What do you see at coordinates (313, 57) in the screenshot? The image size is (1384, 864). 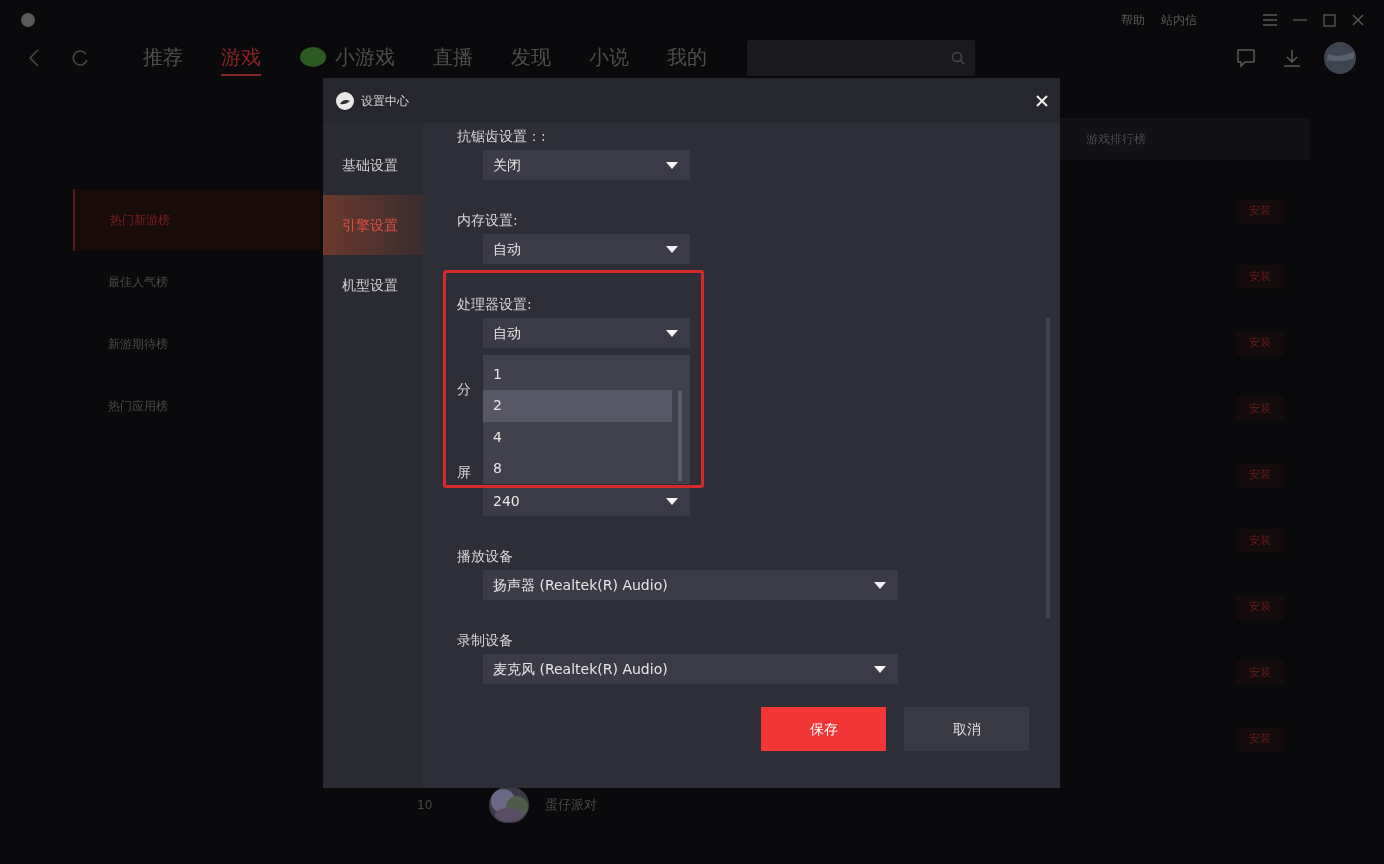 I see `leaf-icon` at bounding box center [313, 57].